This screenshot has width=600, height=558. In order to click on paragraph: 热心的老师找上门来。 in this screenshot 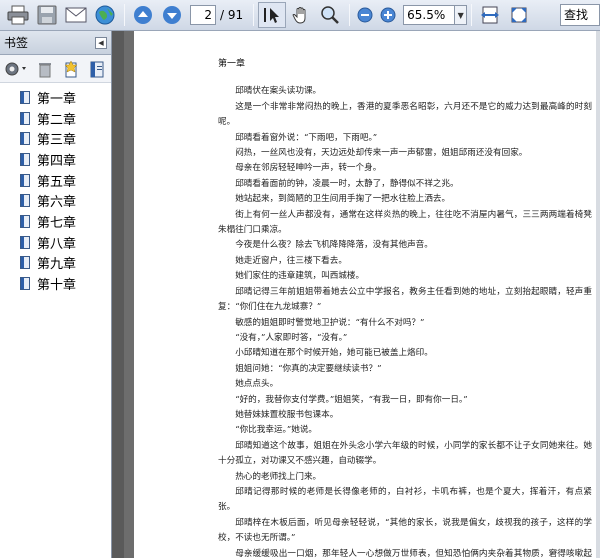, I will do `click(278, 476)`.